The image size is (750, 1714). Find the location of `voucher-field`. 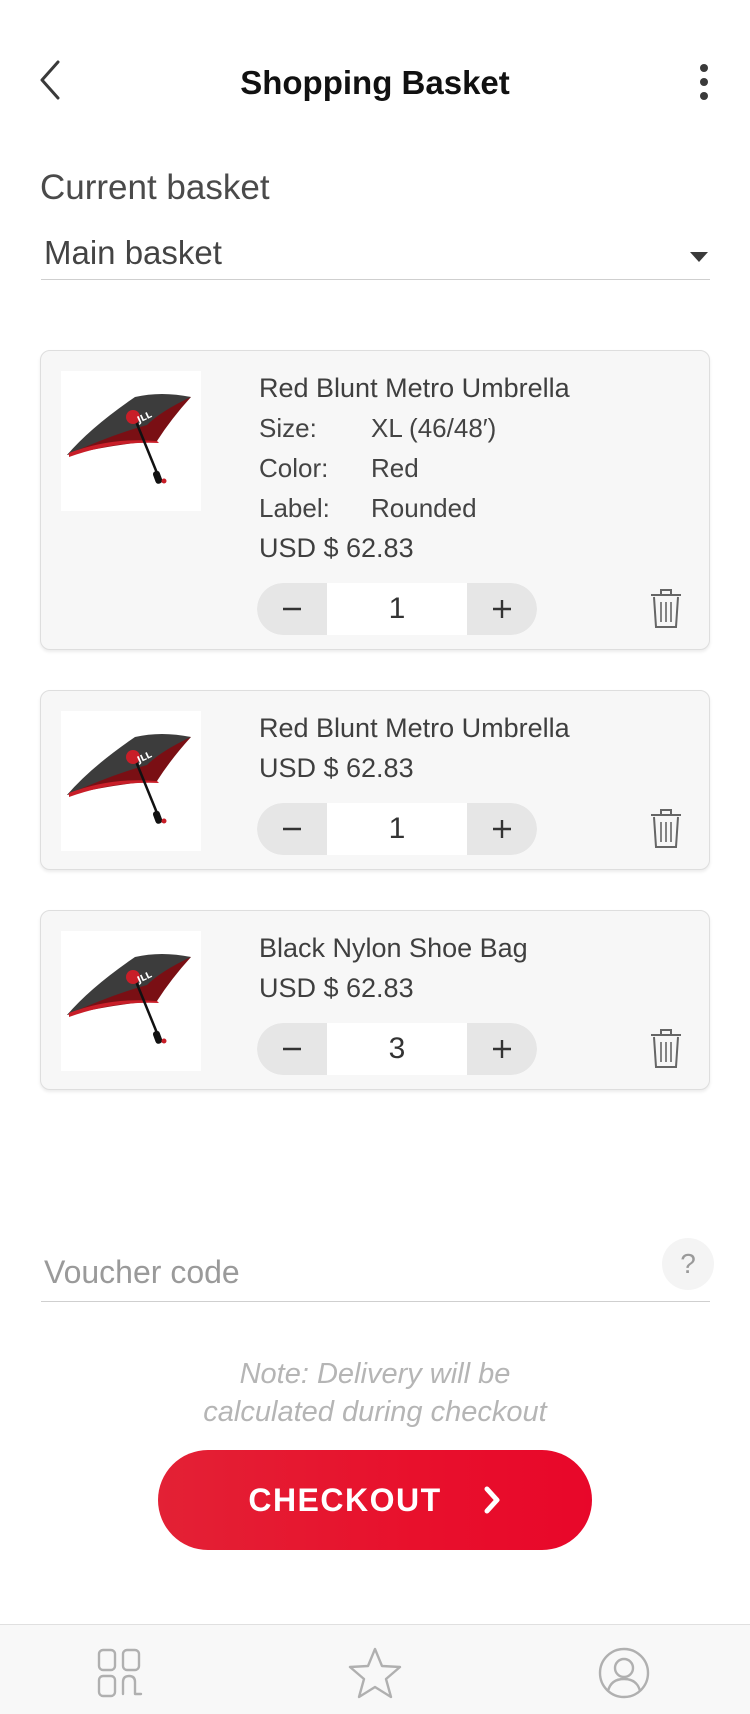

voucher-field is located at coordinates (375, 1271).